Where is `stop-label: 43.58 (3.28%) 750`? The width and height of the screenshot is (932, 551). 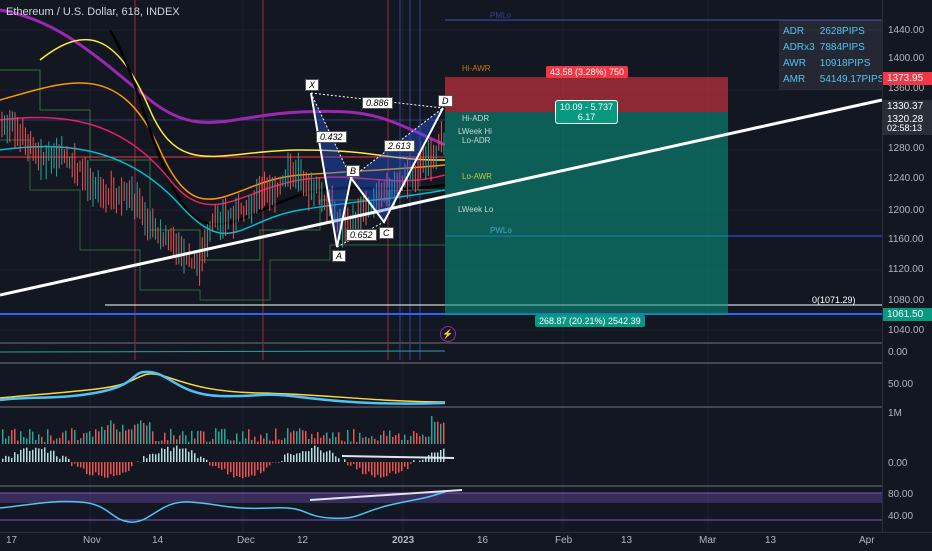 stop-label: 43.58 (3.28%) 750 is located at coordinates (587, 72).